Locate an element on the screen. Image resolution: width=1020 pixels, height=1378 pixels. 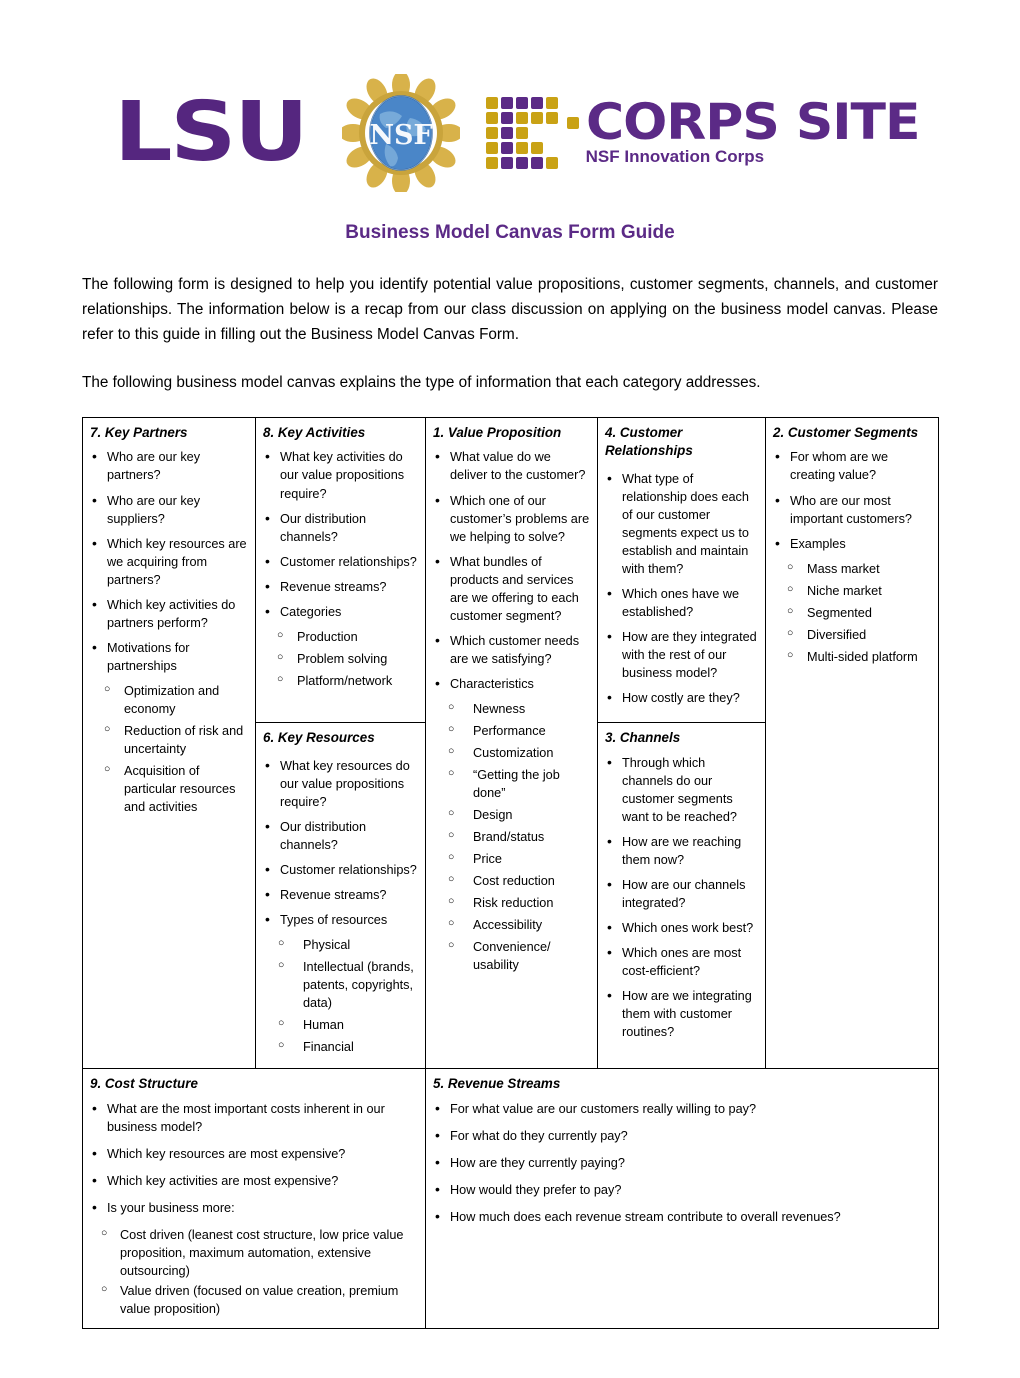
list-item: Niche market is located at coordinates (852, 591).